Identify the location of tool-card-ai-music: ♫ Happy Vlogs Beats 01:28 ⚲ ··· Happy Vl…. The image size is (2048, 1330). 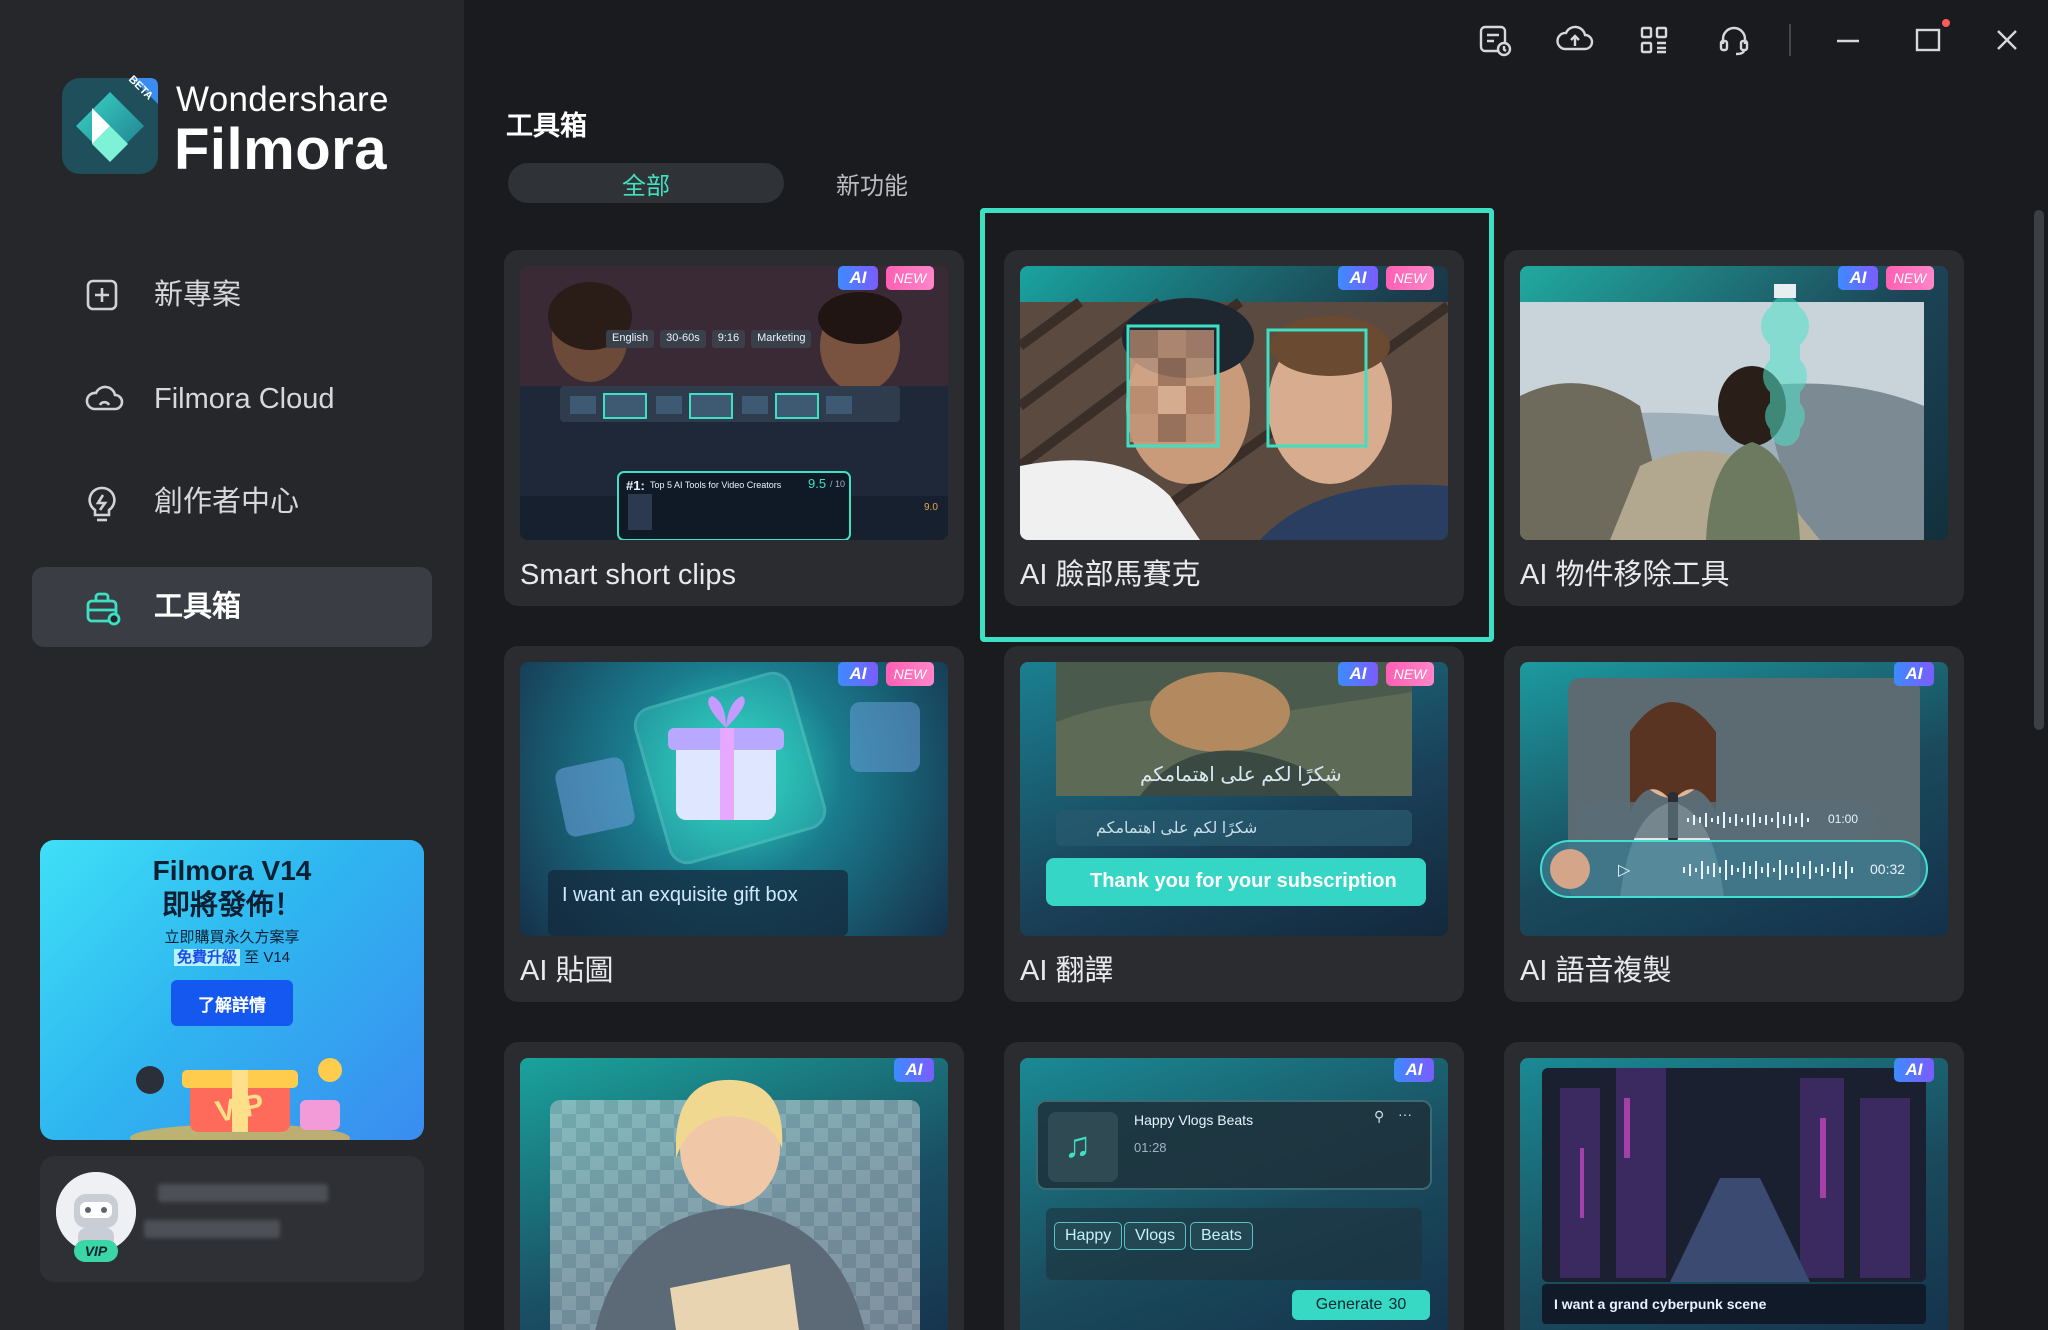
(1234, 1186).